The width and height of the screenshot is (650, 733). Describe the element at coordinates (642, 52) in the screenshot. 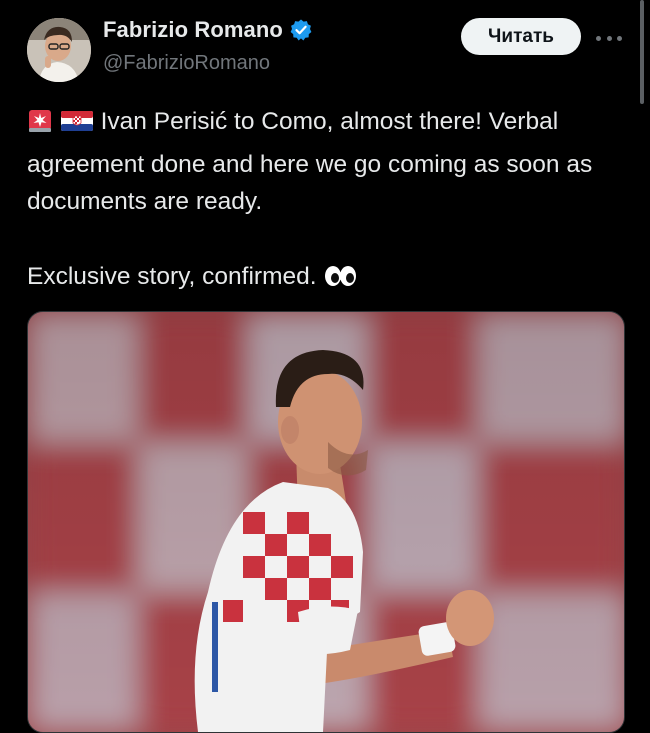

I see `scrollbar` at that location.